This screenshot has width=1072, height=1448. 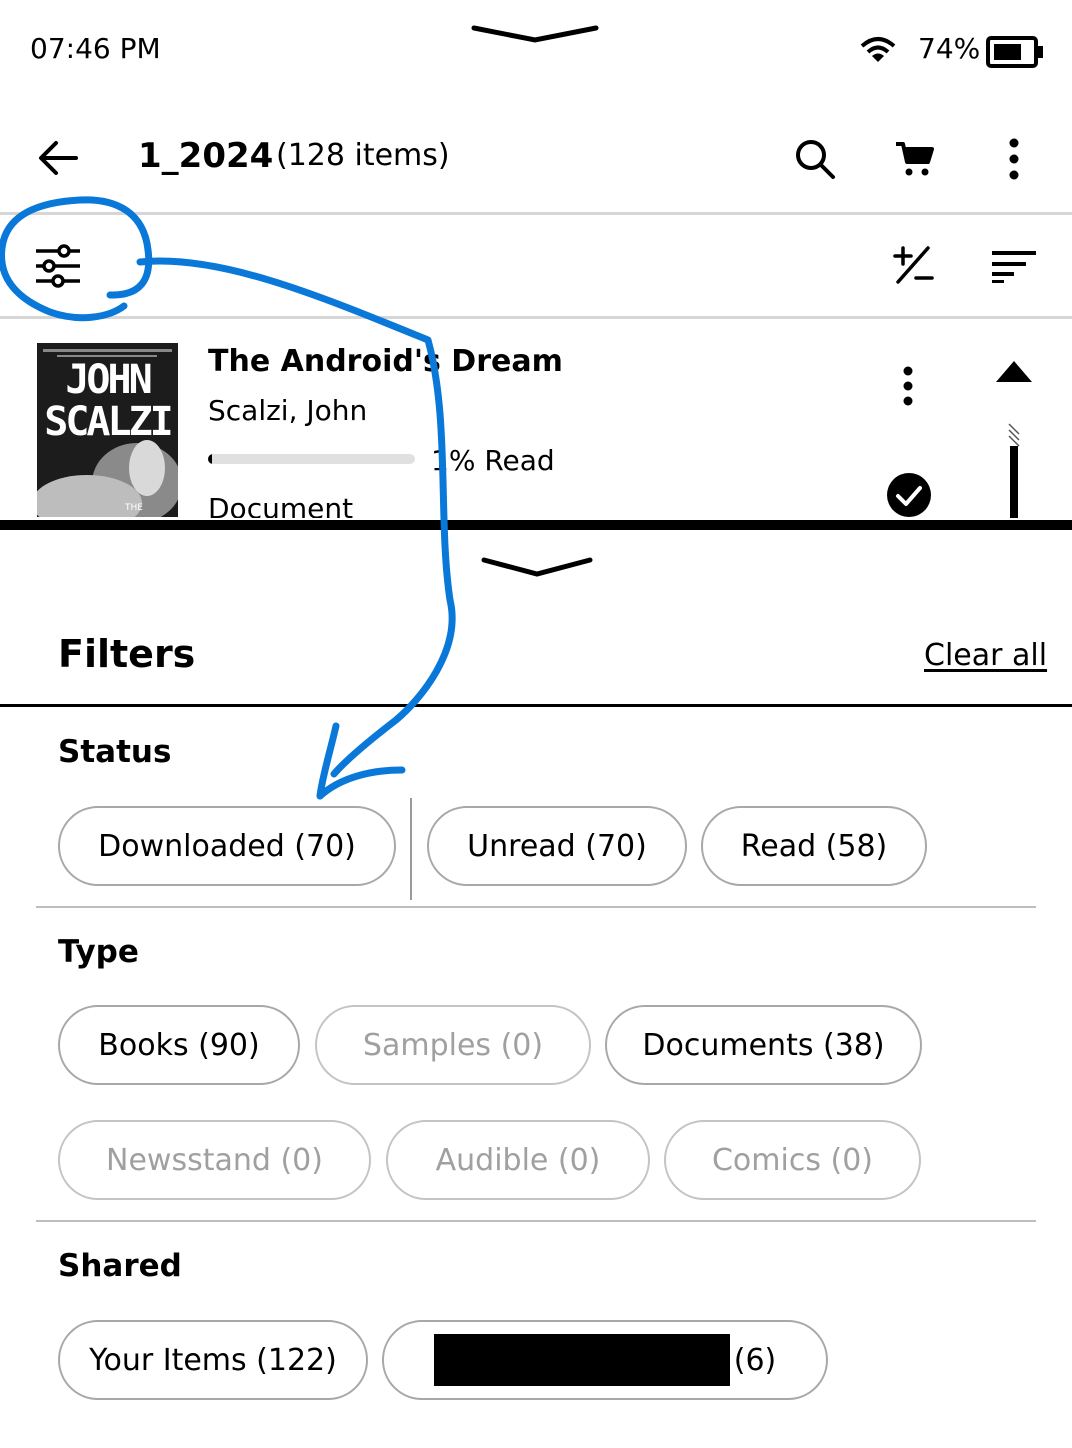 What do you see at coordinates (328, 761) in the screenshot?
I see `annotation-arrow-head-a` at bounding box center [328, 761].